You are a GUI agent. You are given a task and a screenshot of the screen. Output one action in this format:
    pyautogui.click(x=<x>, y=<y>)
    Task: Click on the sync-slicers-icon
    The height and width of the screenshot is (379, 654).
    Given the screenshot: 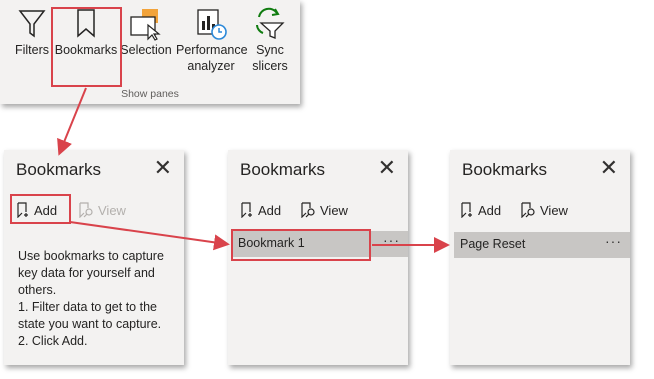 What is the action you would take?
    pyautogui.click(x=270, y=24)
    